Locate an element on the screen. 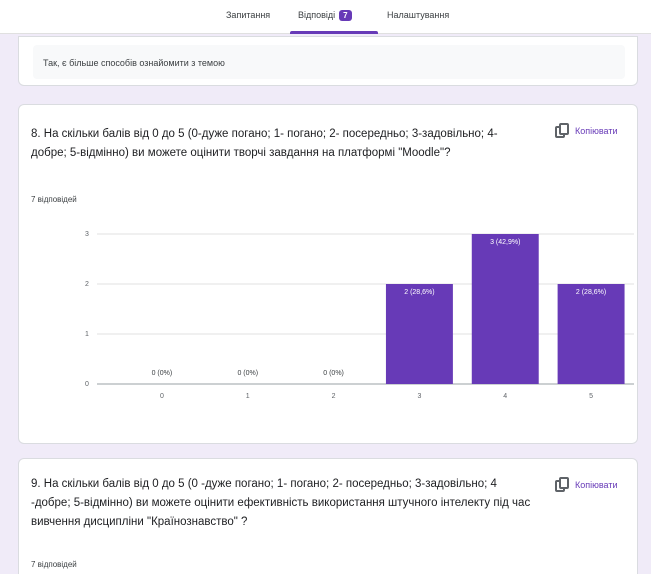 The height and width of the screenshot is (574, 651). active-tab-indicator is located at coordinates (334, 32).